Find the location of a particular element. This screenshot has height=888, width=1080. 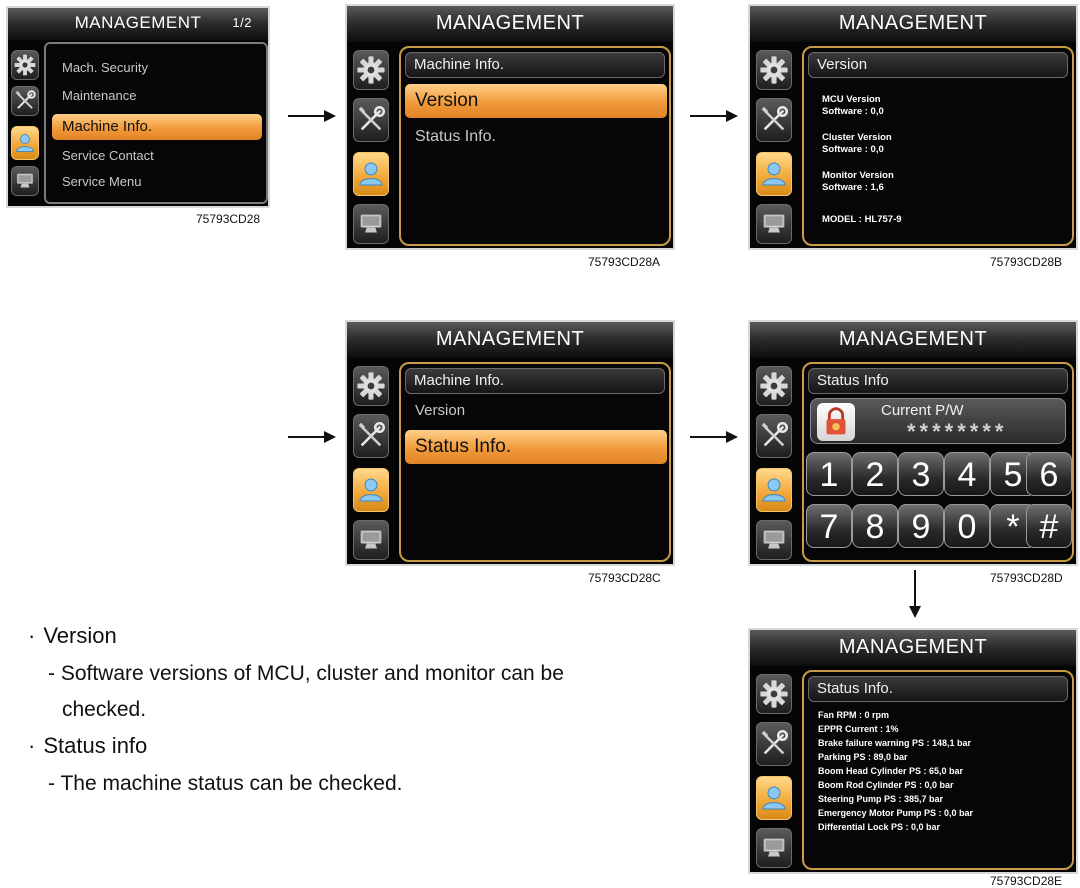

version-heading: Version is located at coordinates (80, 635).